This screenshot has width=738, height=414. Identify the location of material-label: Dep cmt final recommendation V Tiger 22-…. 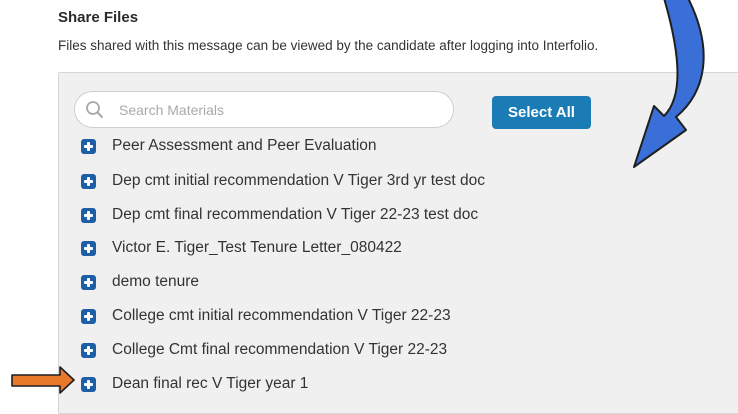
(295, 214).